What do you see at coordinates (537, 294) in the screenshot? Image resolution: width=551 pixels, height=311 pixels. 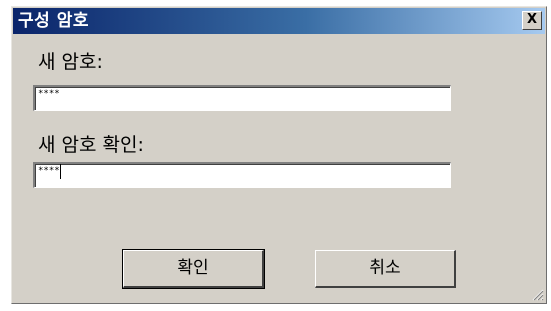 I see `resize-grip-icon` at bounding box center [537, 294].